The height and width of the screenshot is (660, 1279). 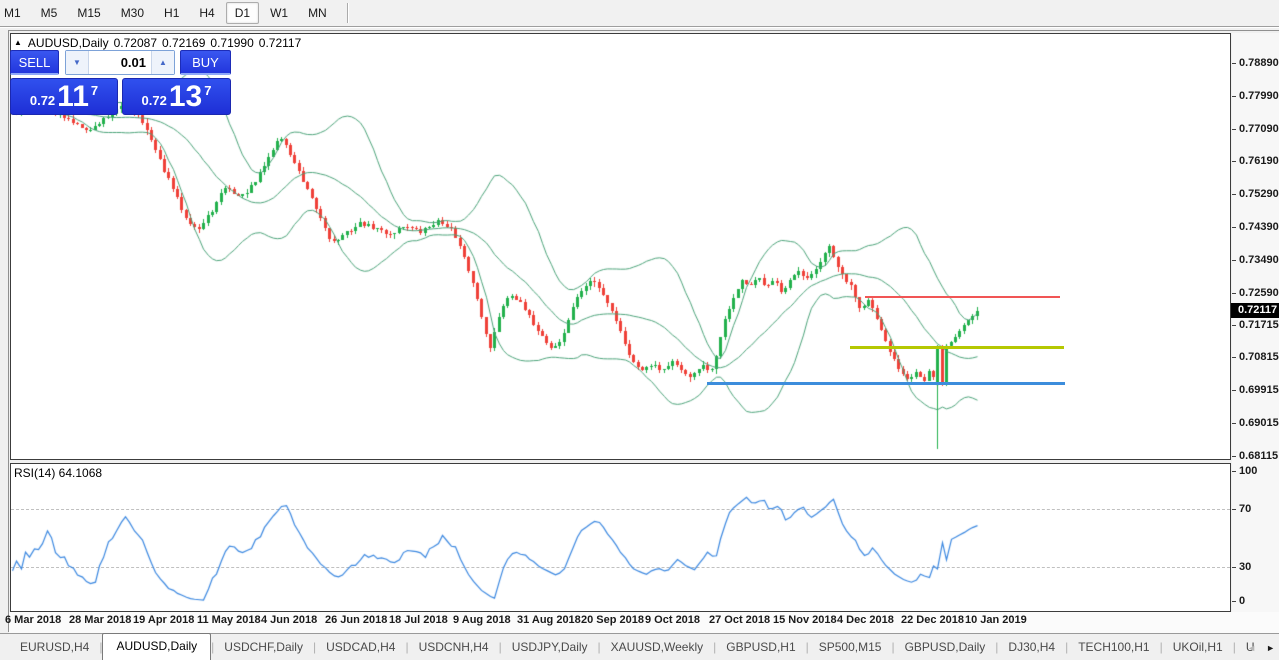 What do you see at coordinates (208, 90) in the screenshot?
I see `buy-price-pips: 7` at bounding box center [208, 90].